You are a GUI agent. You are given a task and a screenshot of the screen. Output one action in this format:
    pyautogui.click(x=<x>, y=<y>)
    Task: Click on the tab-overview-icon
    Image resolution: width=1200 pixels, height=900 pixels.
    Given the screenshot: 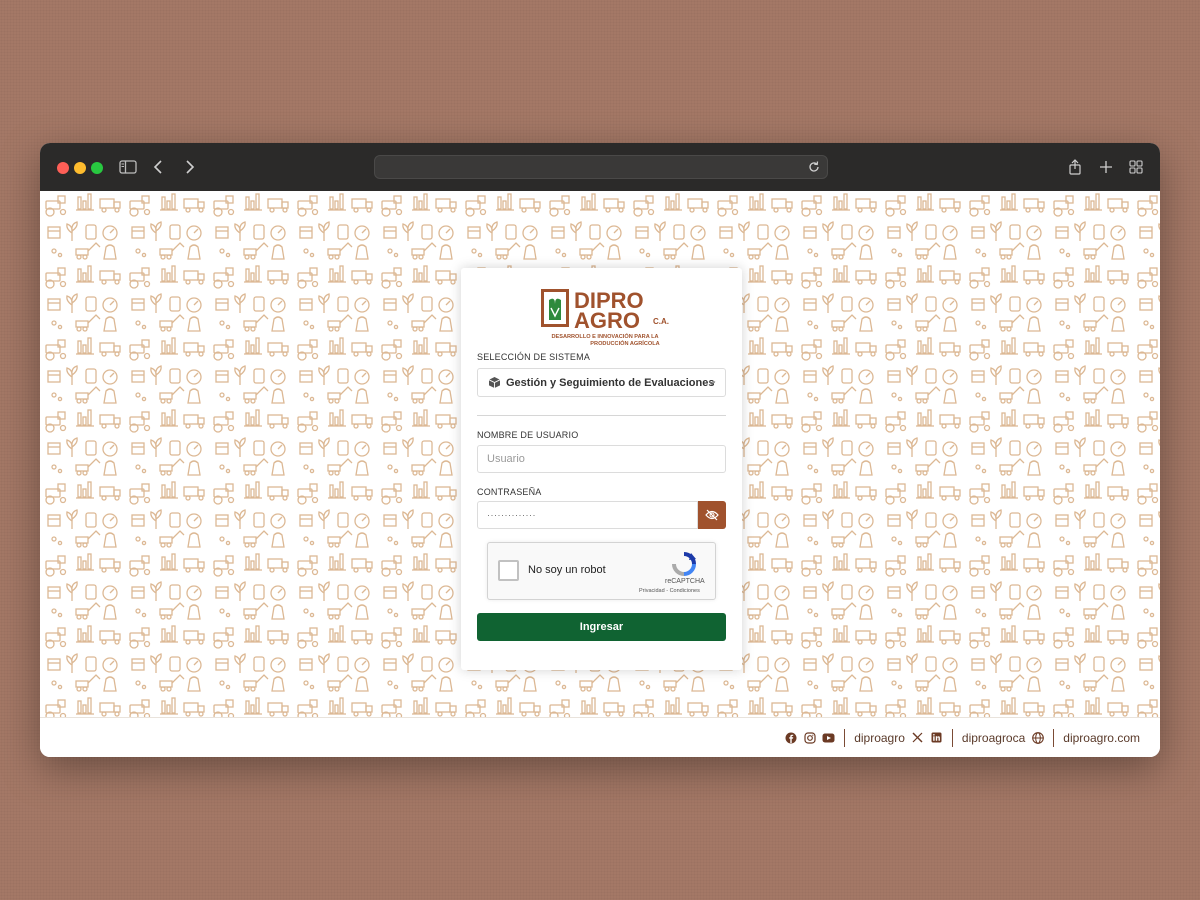 What is the action you would take?
    pyautogui.click(x=1136, y=167)
    